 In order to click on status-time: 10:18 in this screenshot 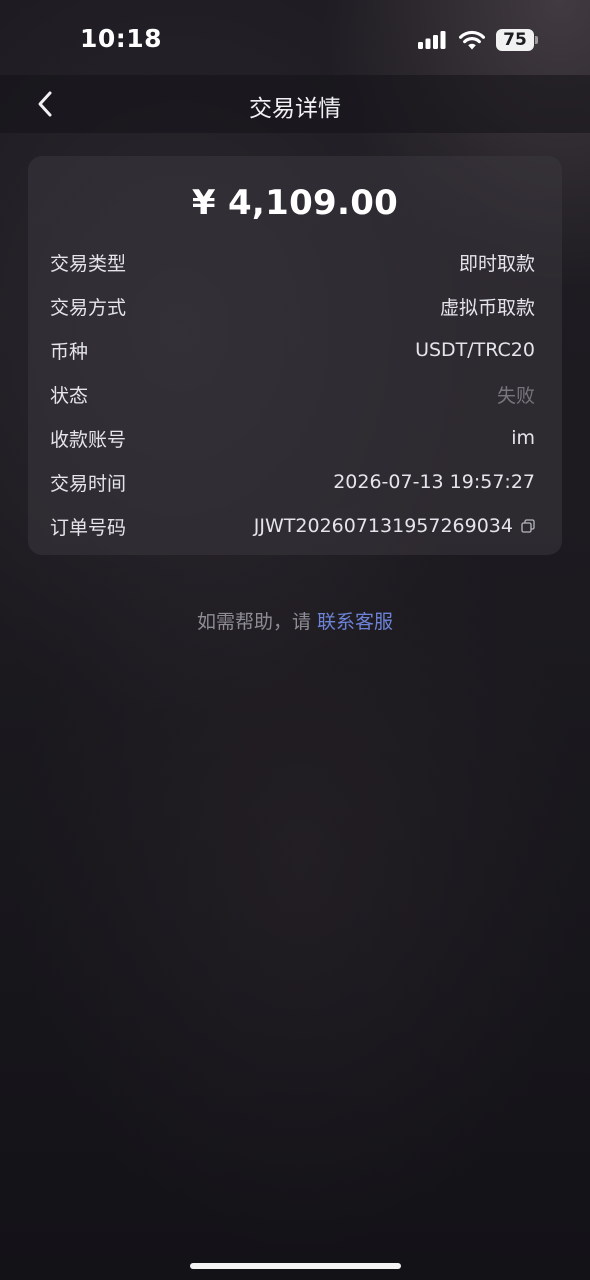, I will do `click(121, 38)`.